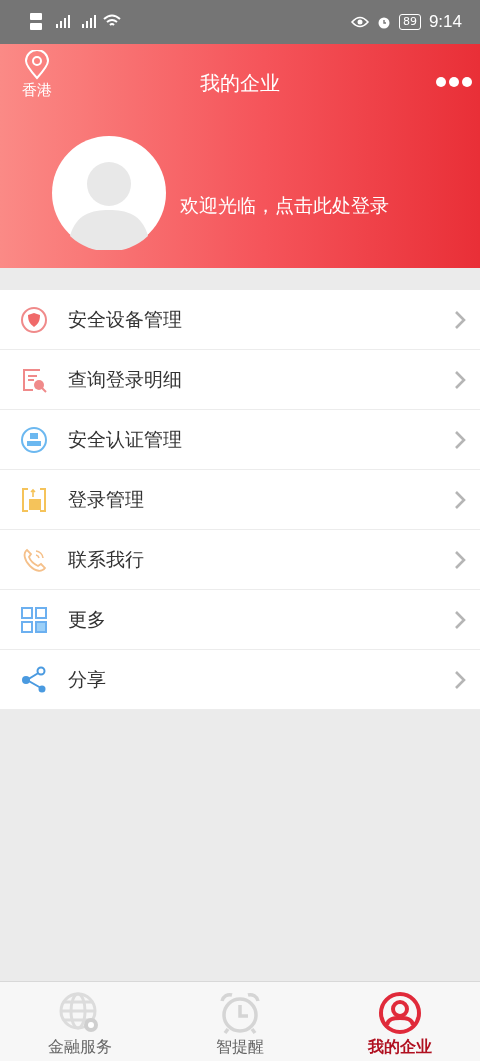 The height and width of the screenshot is (1061, 480). I want to click on menu-item: 更多, so click(240, 620).